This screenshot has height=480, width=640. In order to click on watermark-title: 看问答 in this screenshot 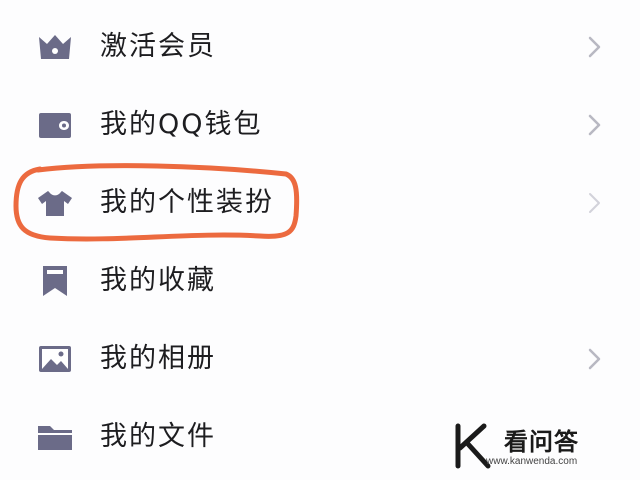, I will do `click(541, 442)`.